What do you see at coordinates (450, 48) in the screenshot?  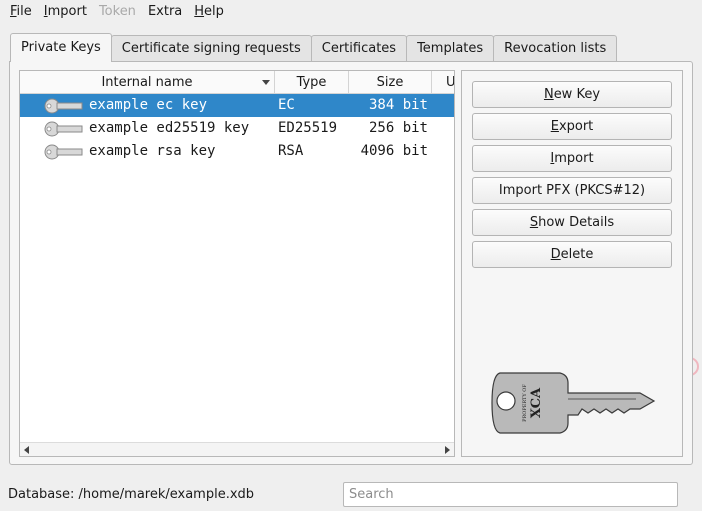 I see `tab-templates: Templates` at bounding box center [450, 48].